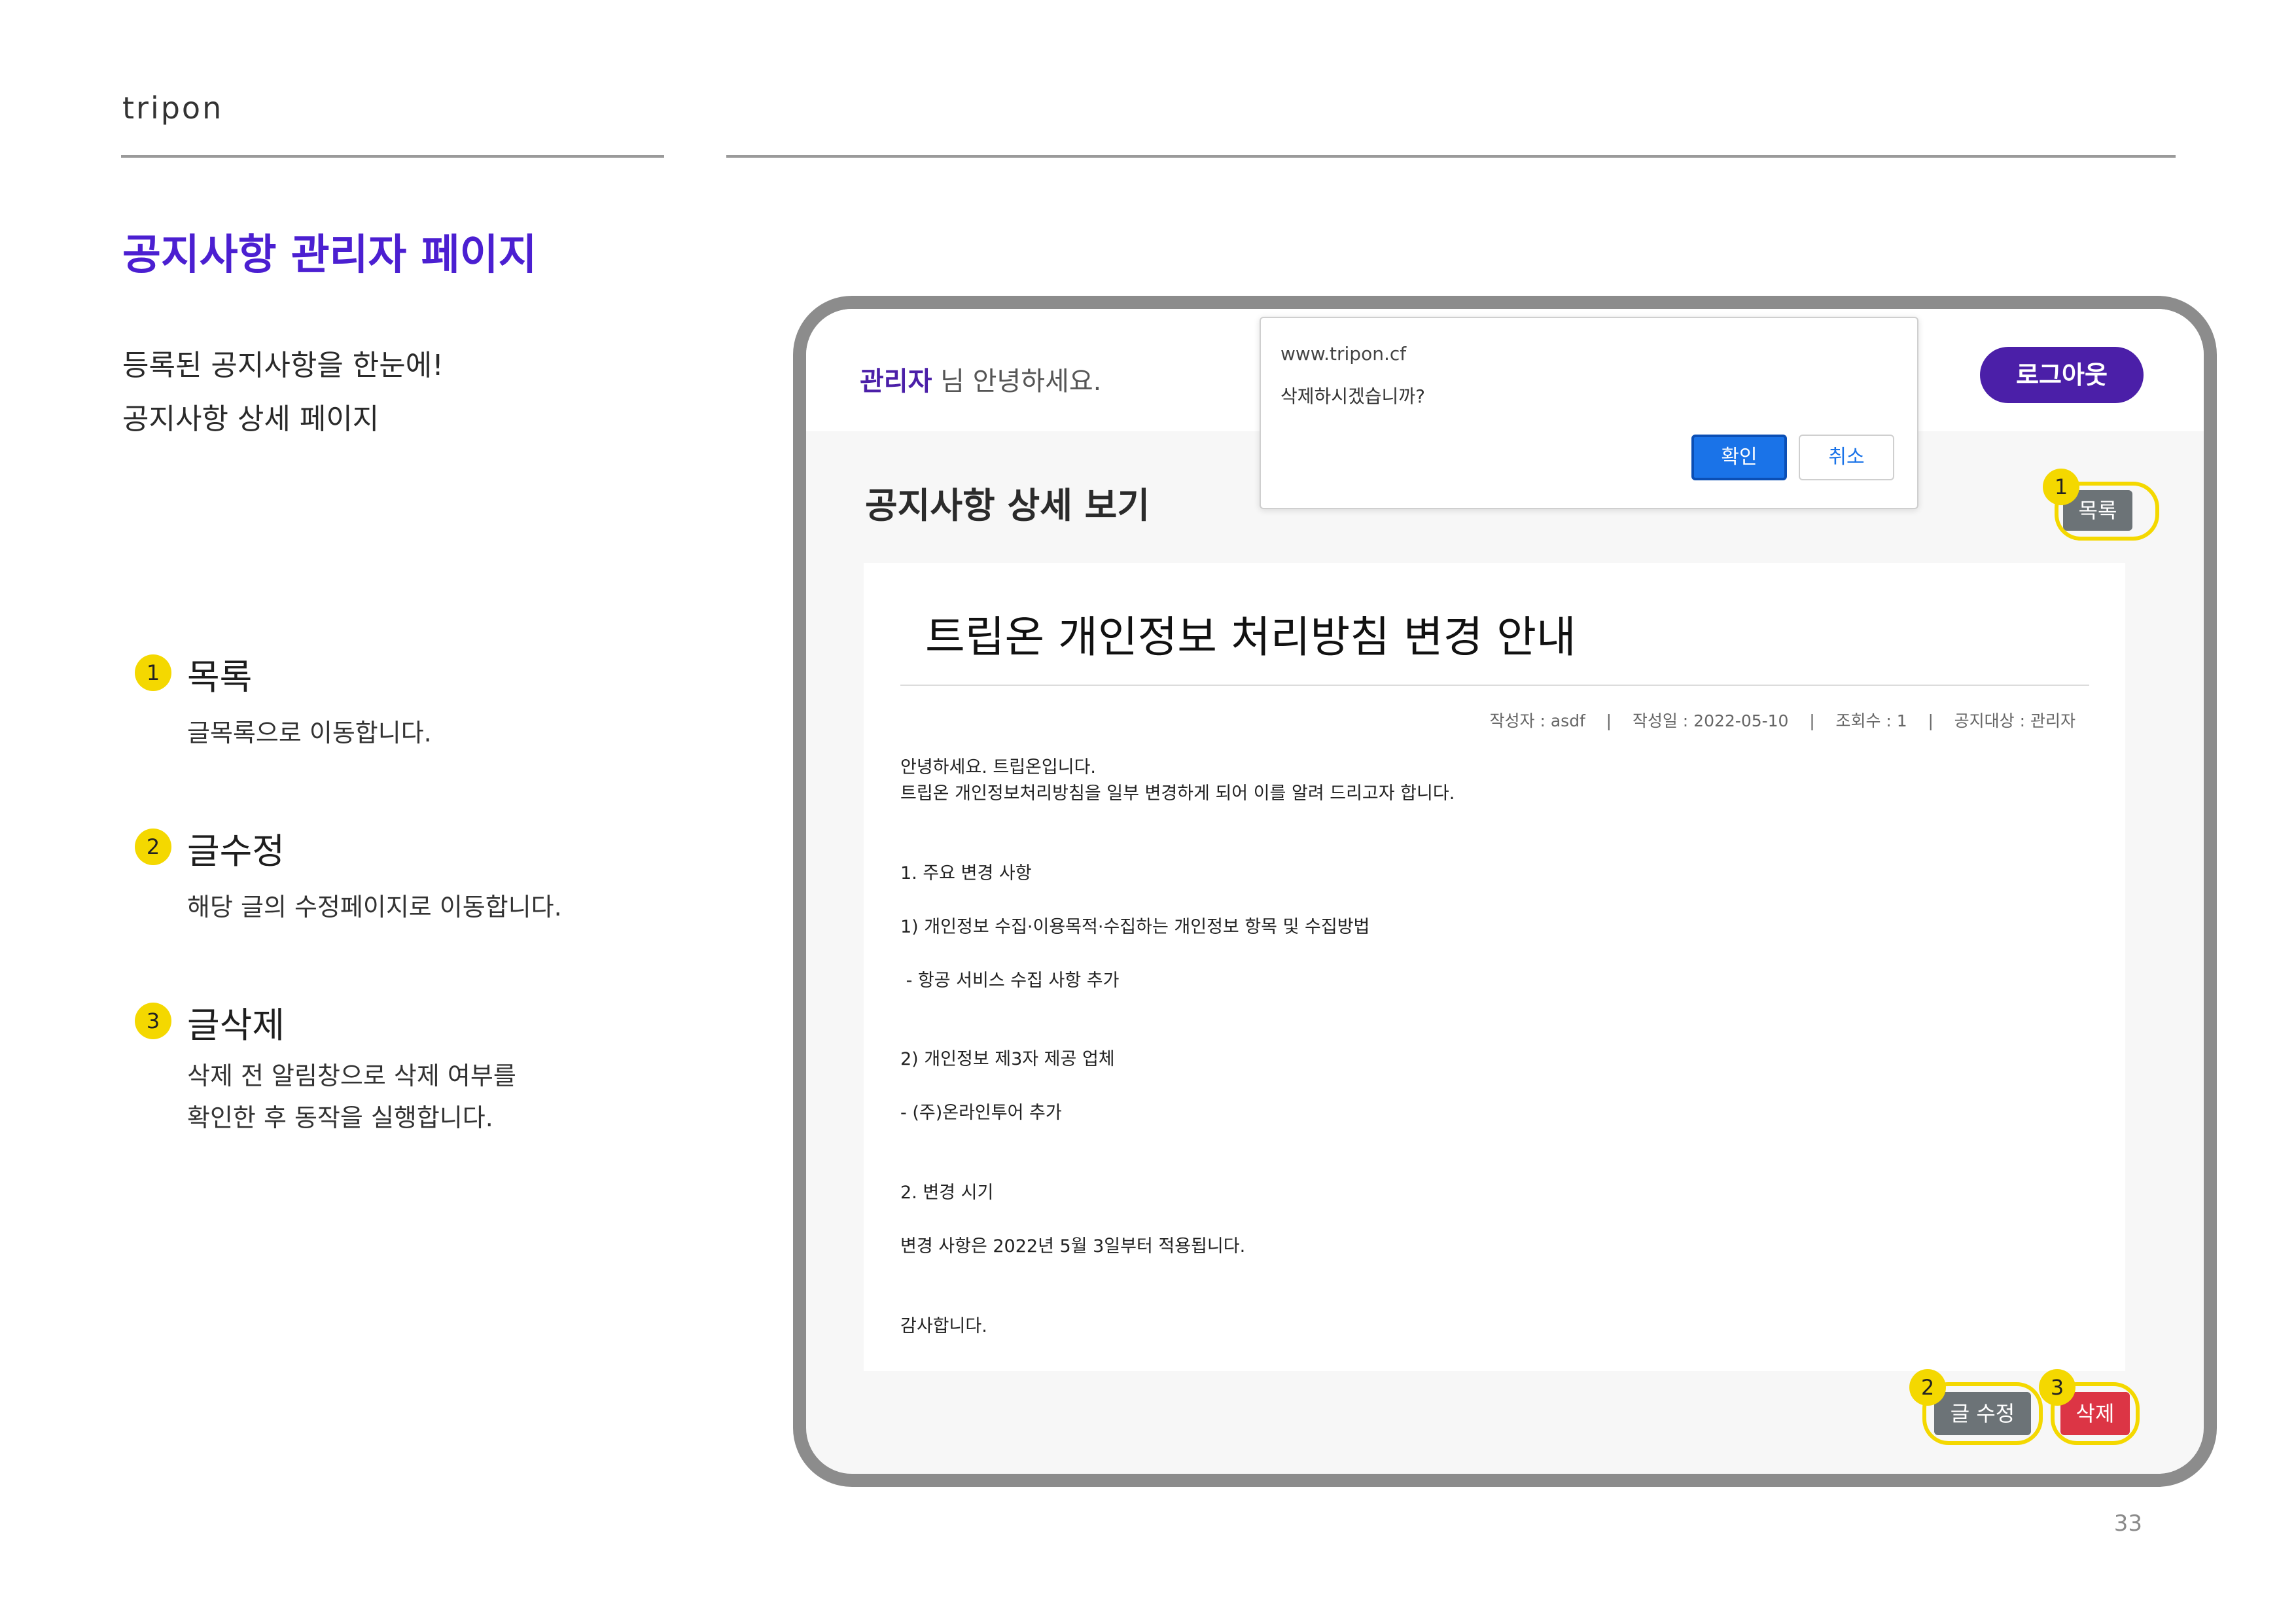 Image resolution: width=2296 pixels, height=1623 pixels. I want to click on user-name: 관리자, so click(896, 381).